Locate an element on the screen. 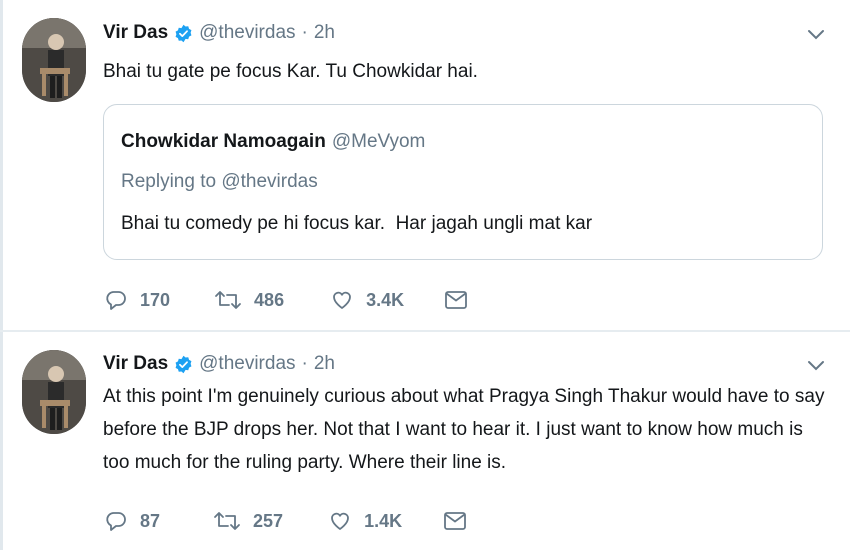 This screenshot has width=850, height=550. retweet-count: 486 is located at coordinates (269, 299).